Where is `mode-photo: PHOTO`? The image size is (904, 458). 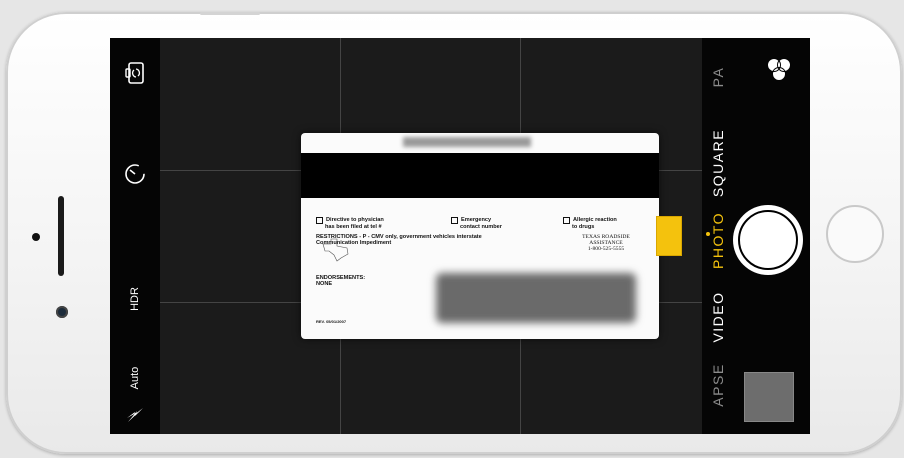 mode-photo: PHOTO is located at coordinates (718, 240).